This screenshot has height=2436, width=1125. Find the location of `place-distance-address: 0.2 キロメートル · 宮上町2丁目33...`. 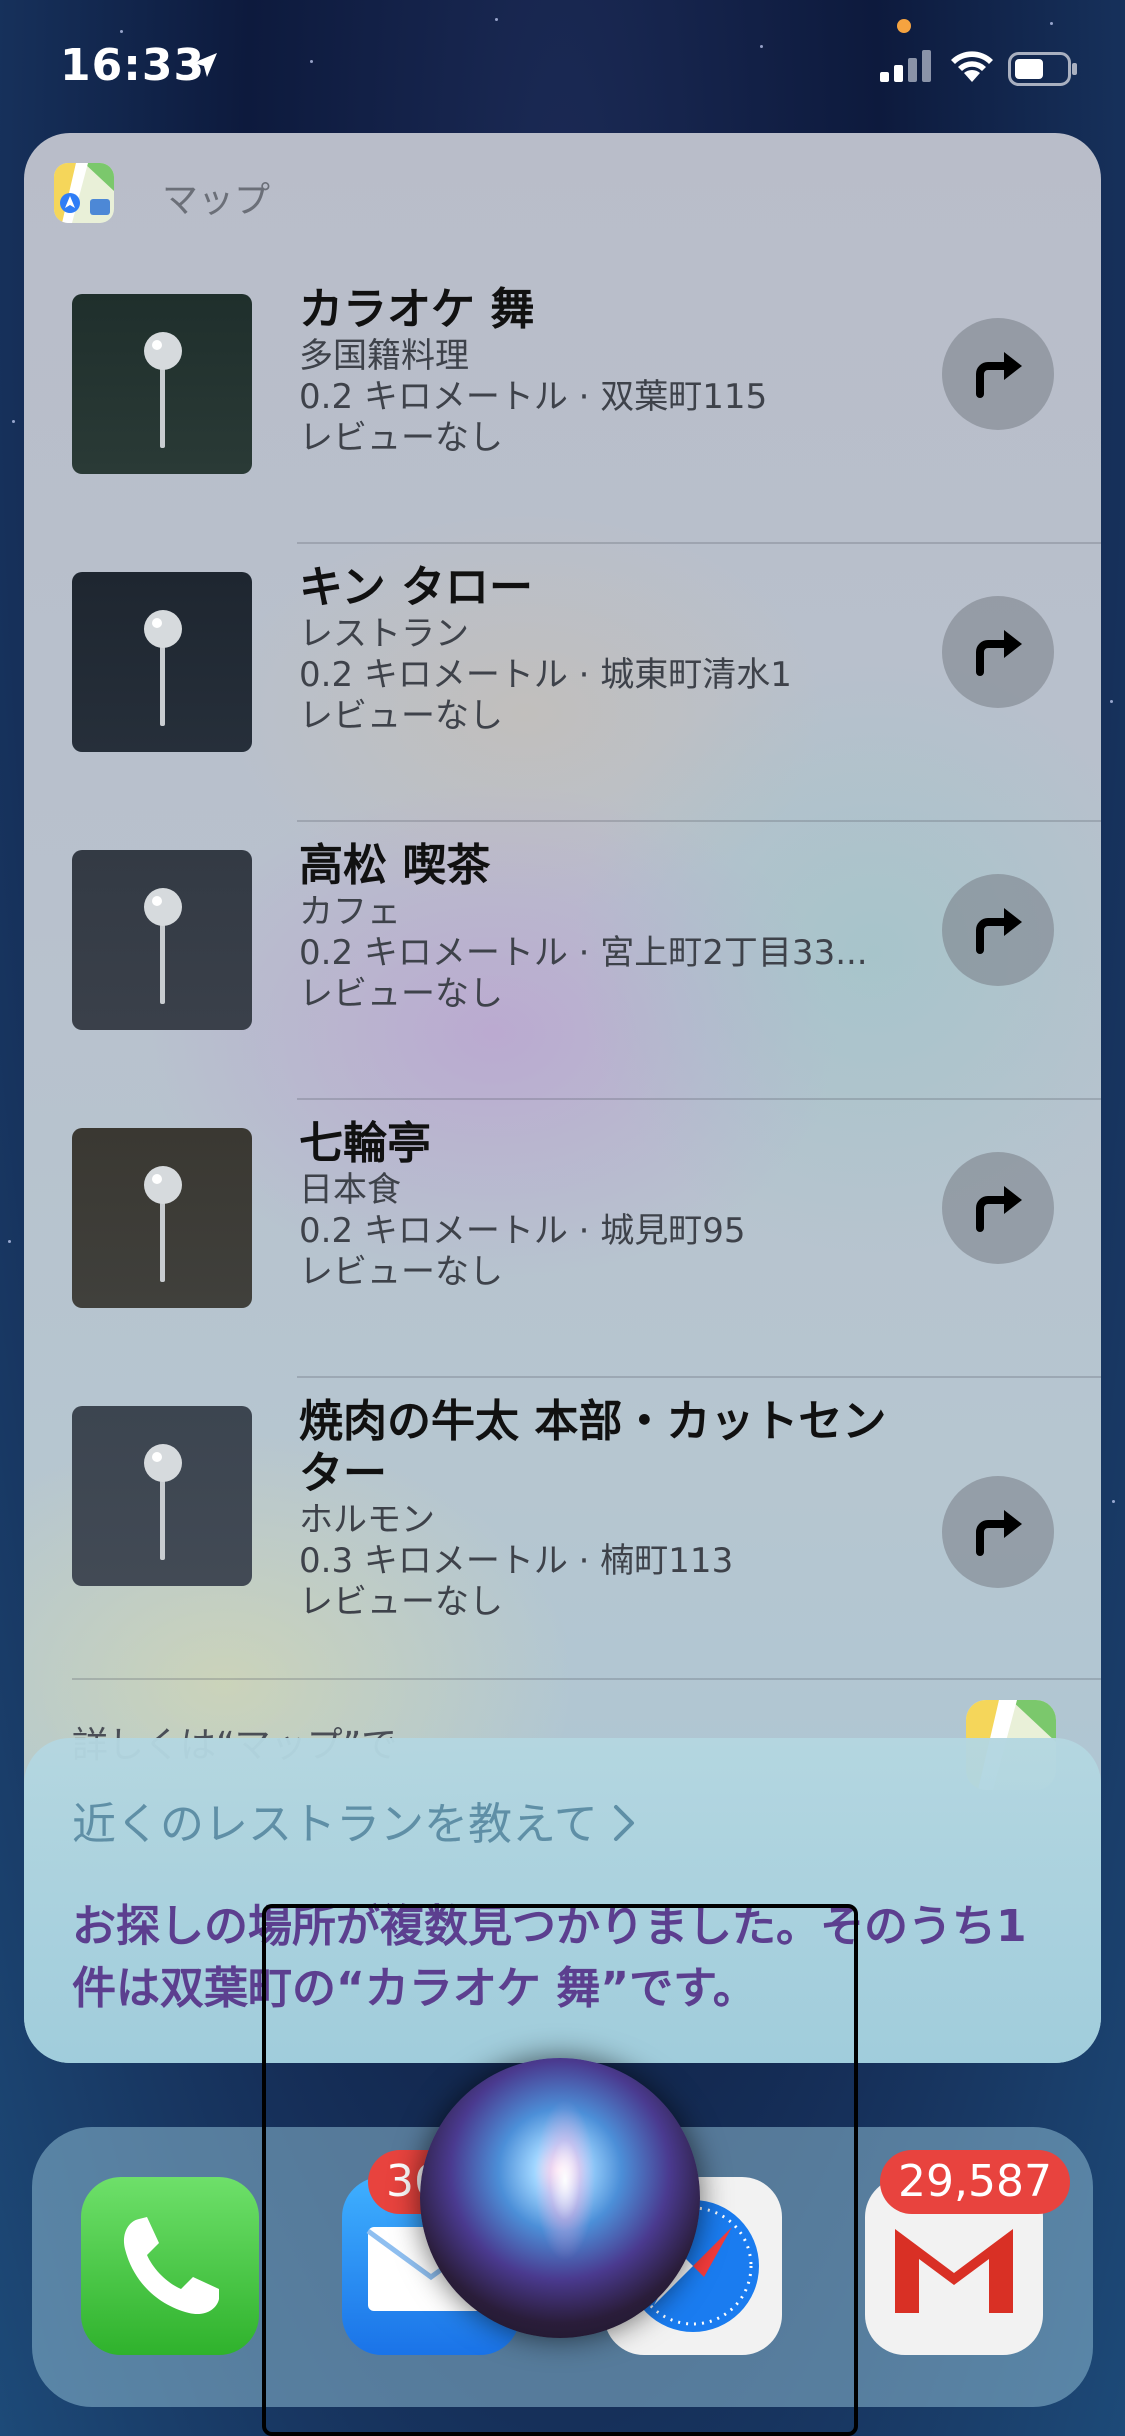

place-distance-address: 0.2 キロメートル · 宮上町2丁目33... is located at coordinates (583, 953).